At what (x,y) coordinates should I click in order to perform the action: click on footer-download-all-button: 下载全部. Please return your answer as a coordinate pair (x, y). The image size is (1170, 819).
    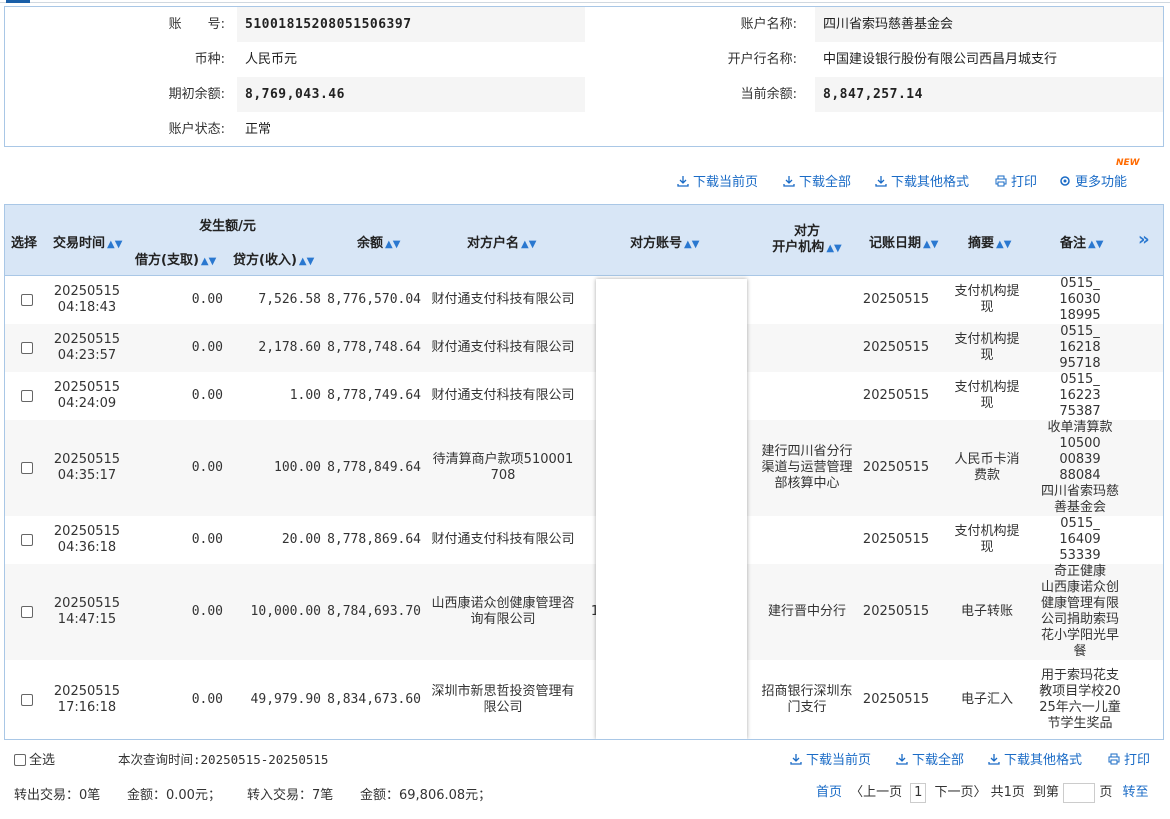
    Looking at the image, I should click on (930, 758).